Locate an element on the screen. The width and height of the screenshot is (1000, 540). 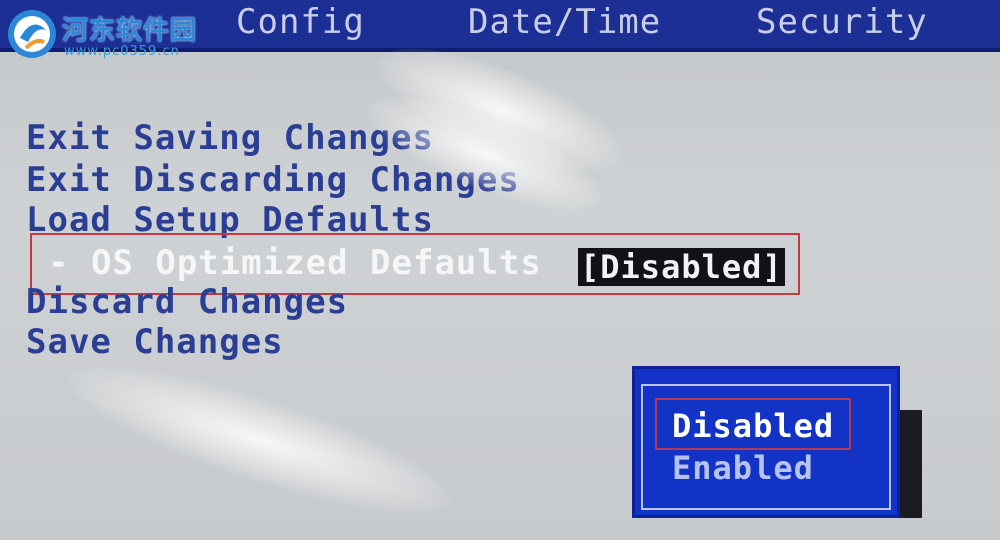
os-optimized-defaults-value: [Disabled] is located at coordinates (681, 267).